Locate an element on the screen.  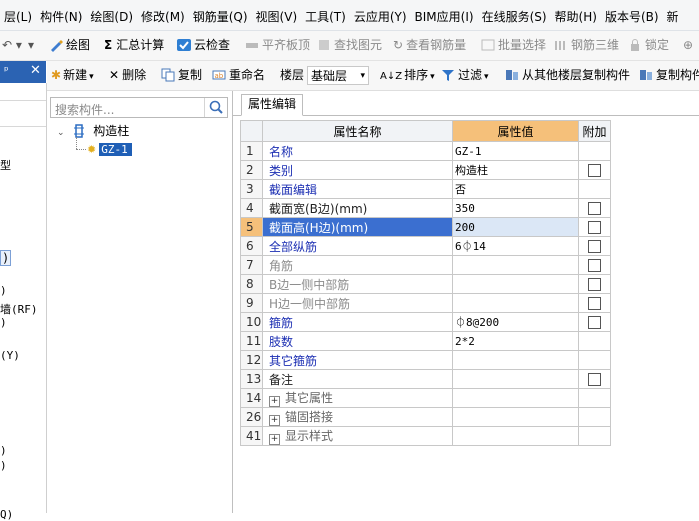
rename-button: ab 重命名 is located at coordinates (238, 75).